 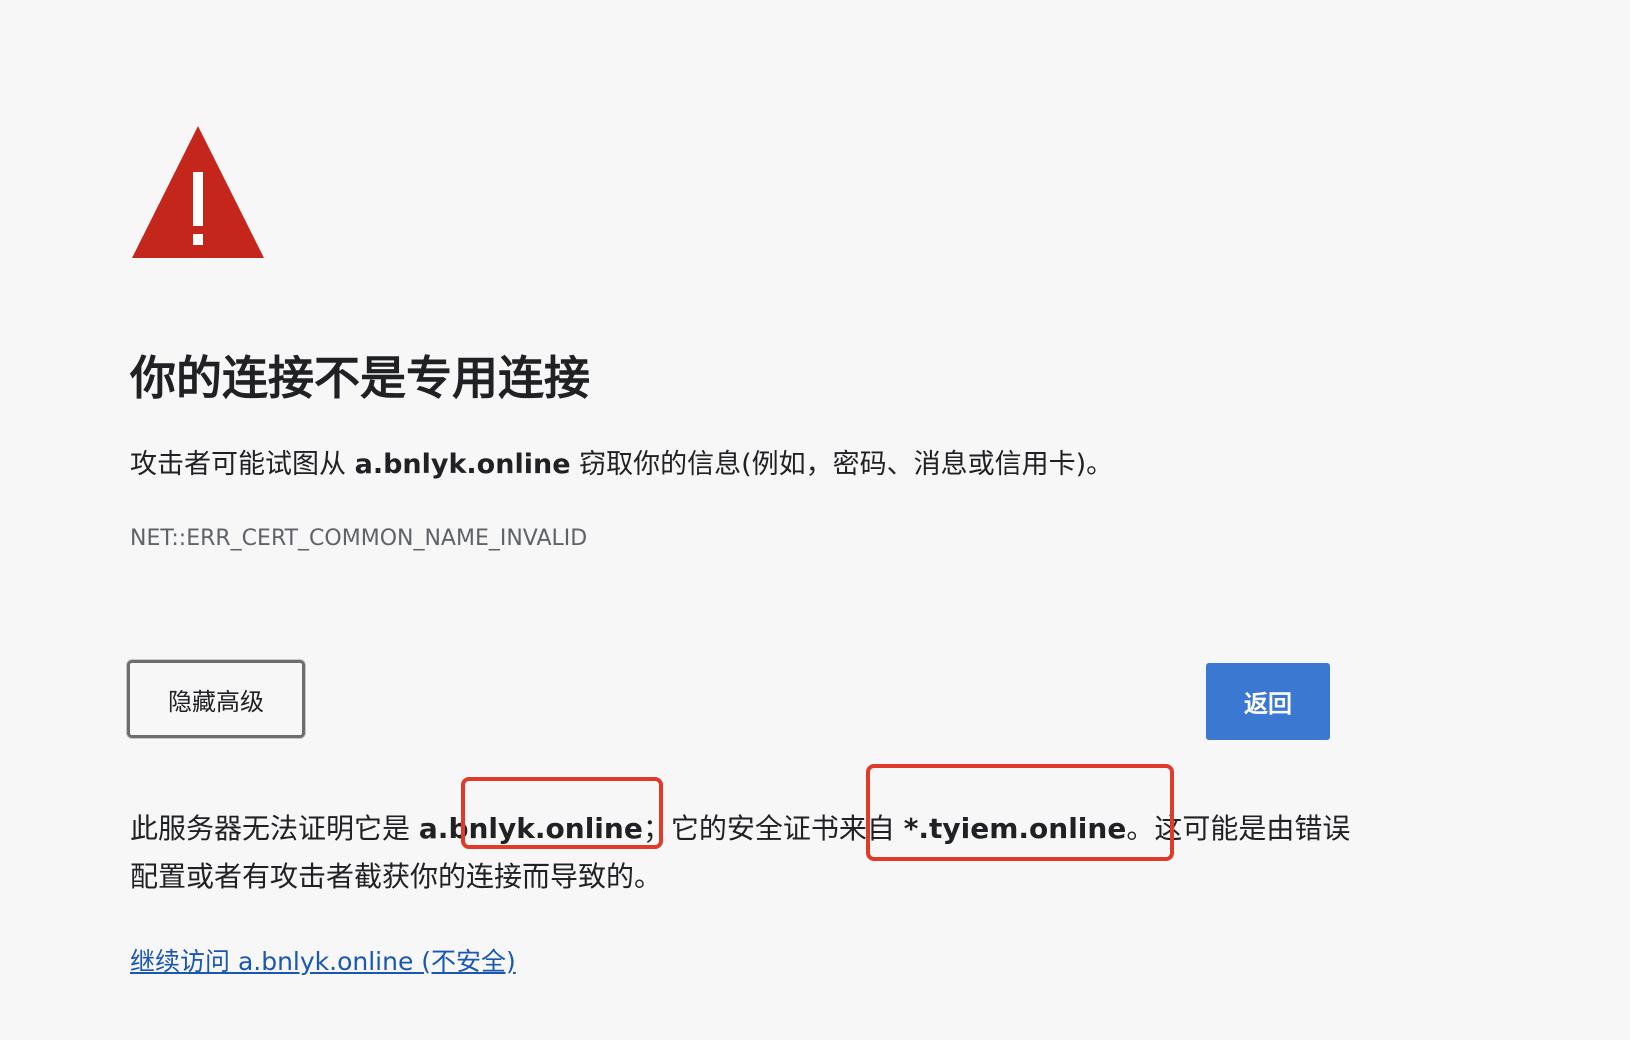 I want to click on error-code: NET::ERR_CERT_COMMON_NAME_INVALID, so click(x=359, y=538).